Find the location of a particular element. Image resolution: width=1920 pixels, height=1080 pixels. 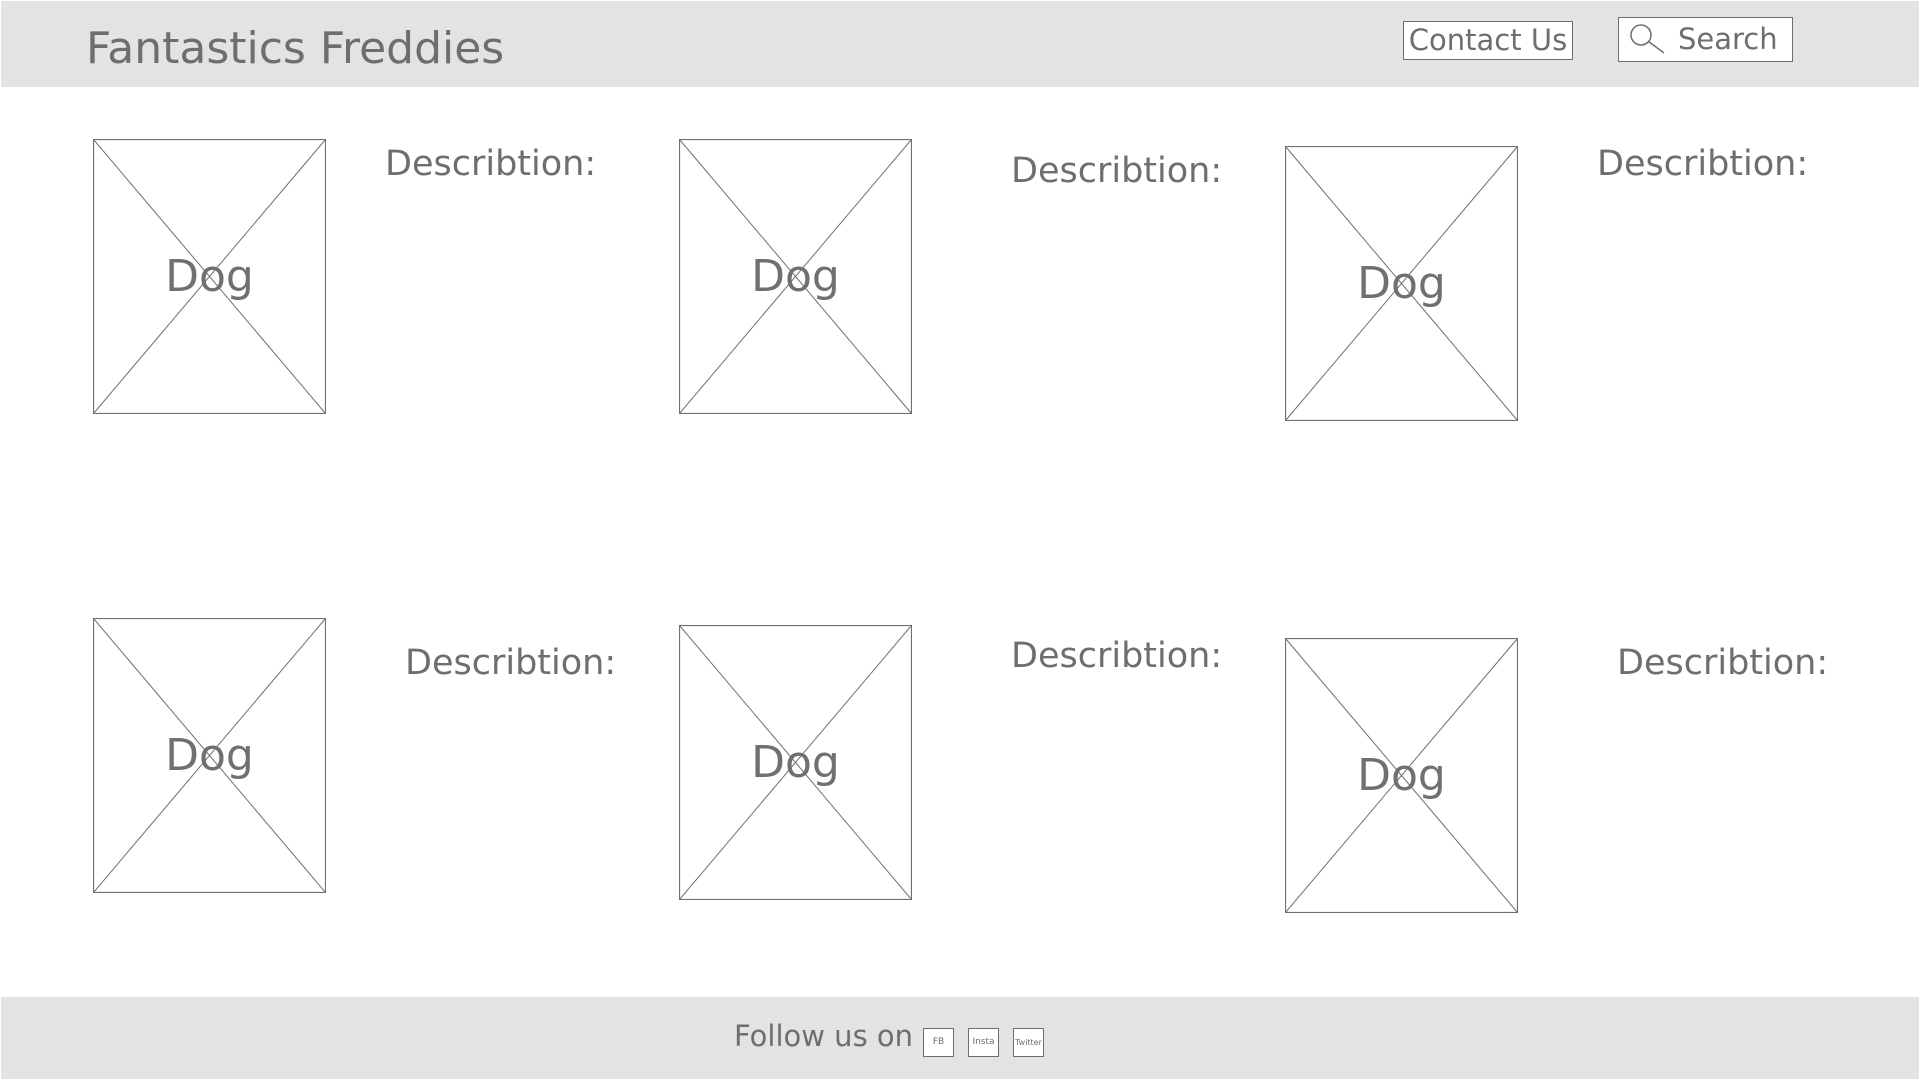

facebook-link: FB is located at coordinates (938, 1042).